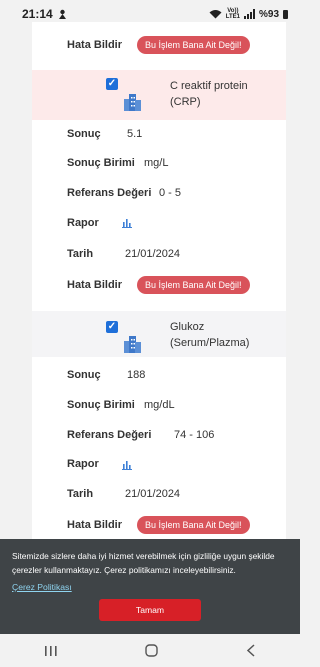  What do you see at coordinates (268, 14) in the screenshot?
I see `battery-level: %93` at bounding box center [268, 14].